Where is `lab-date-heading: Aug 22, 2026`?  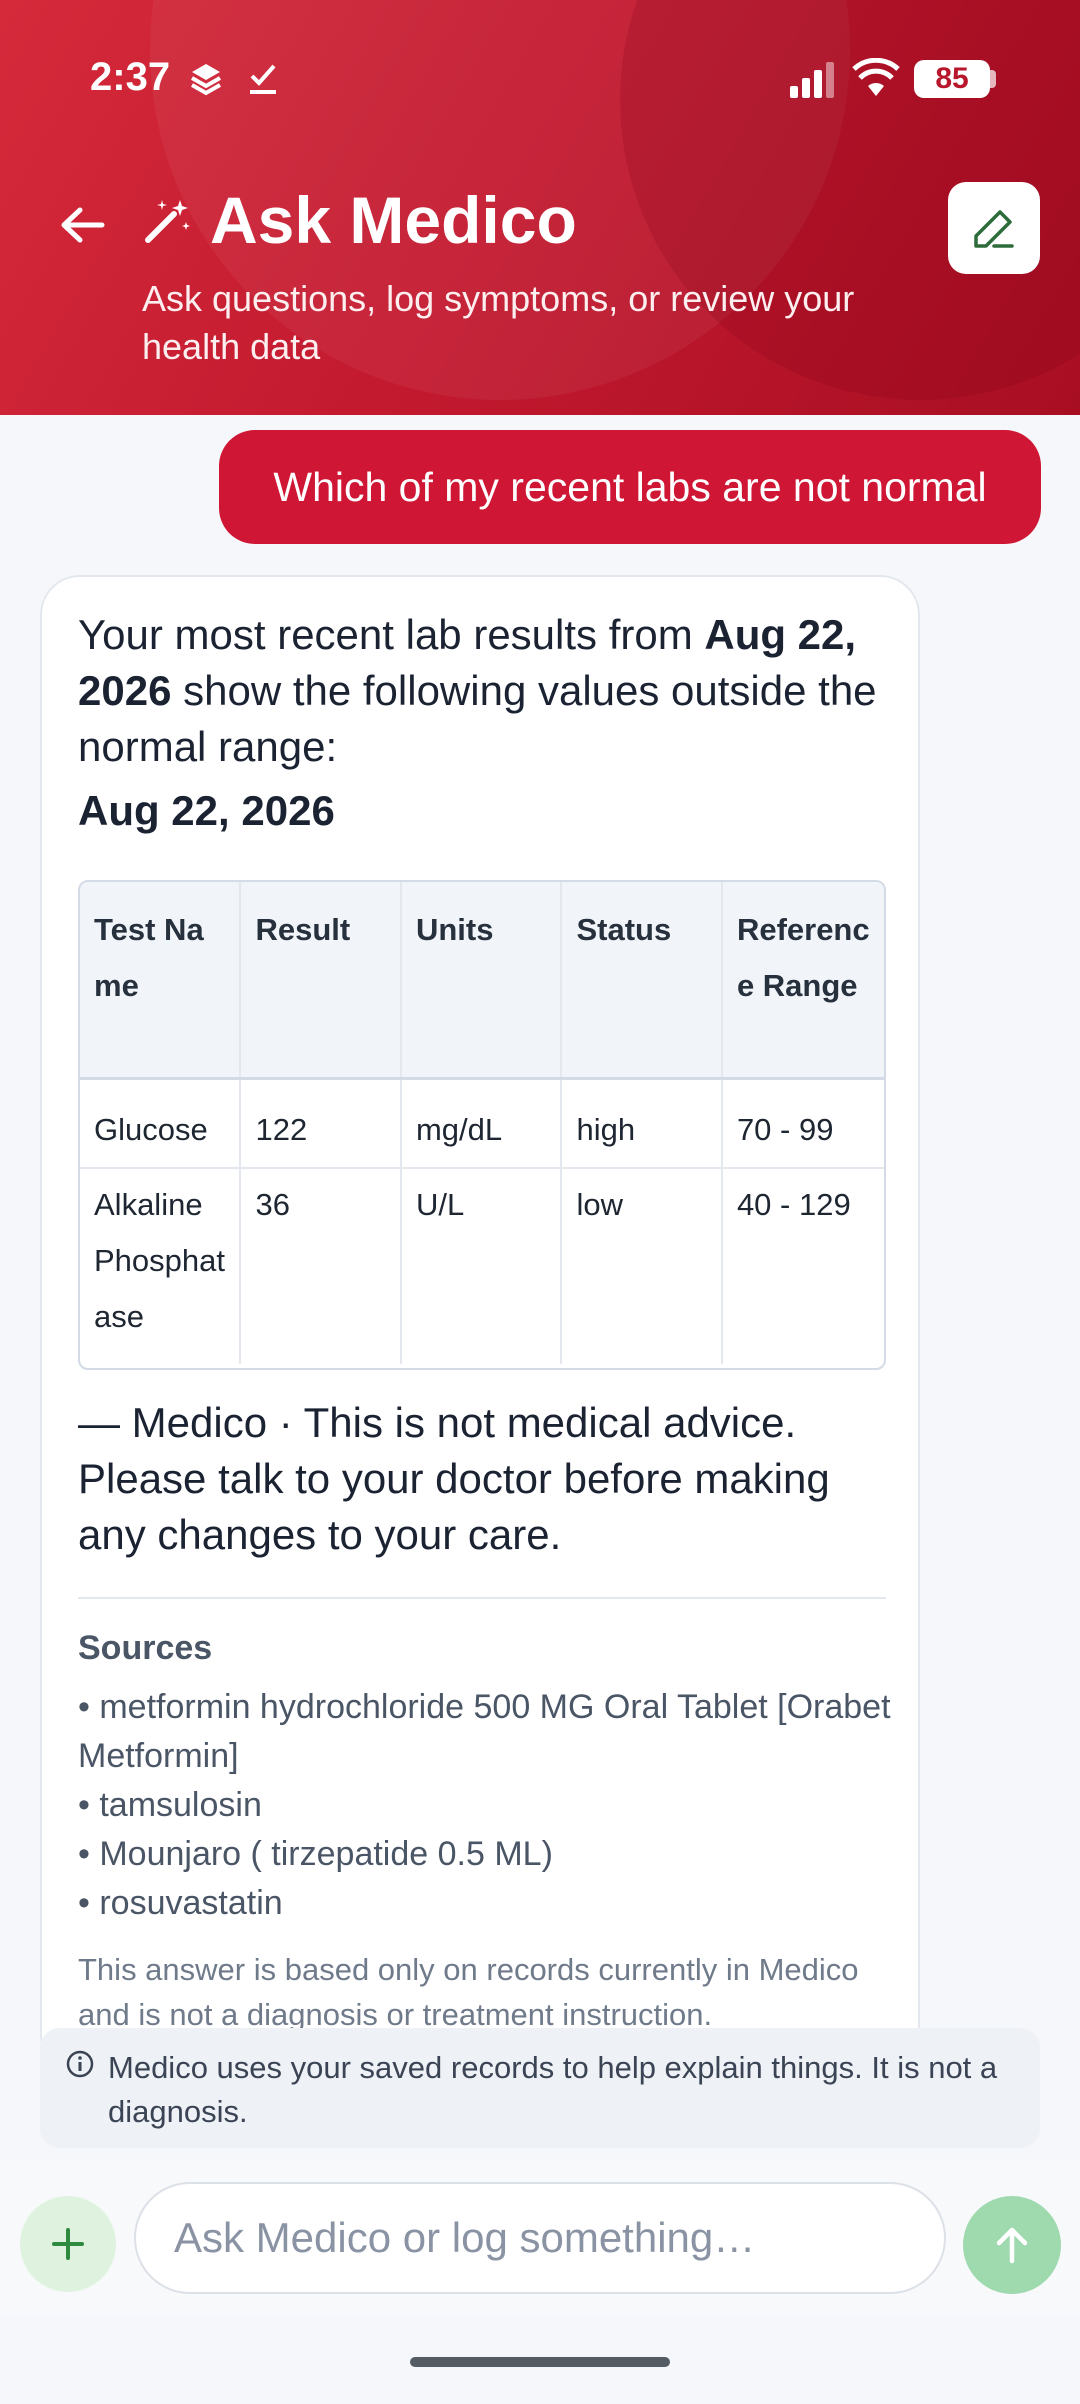
lab-date-heading: Aug 22, 2026 is located at coordinates (206, 810).